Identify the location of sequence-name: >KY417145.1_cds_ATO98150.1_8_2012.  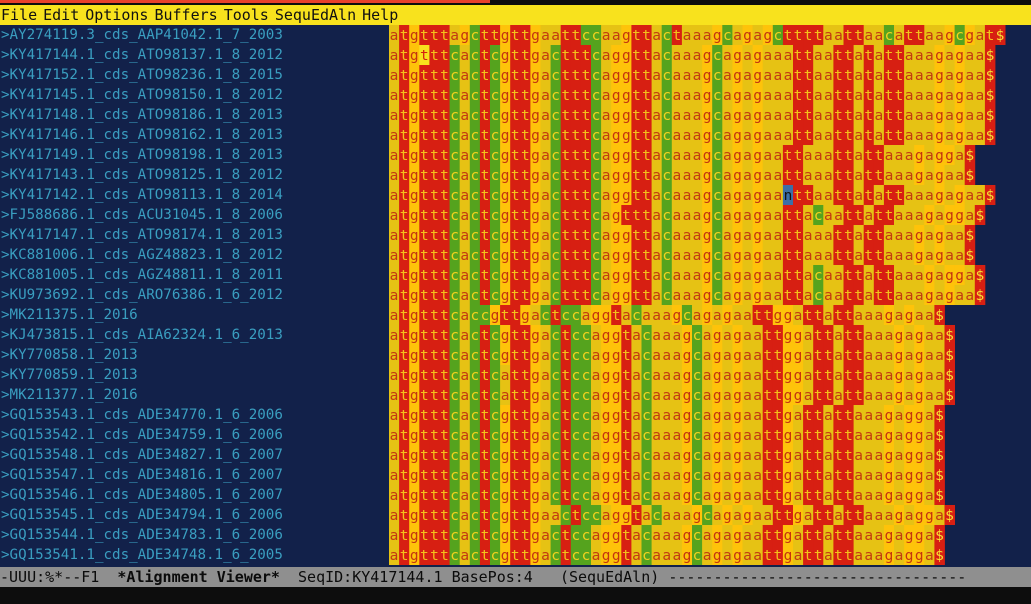
(194, 95).